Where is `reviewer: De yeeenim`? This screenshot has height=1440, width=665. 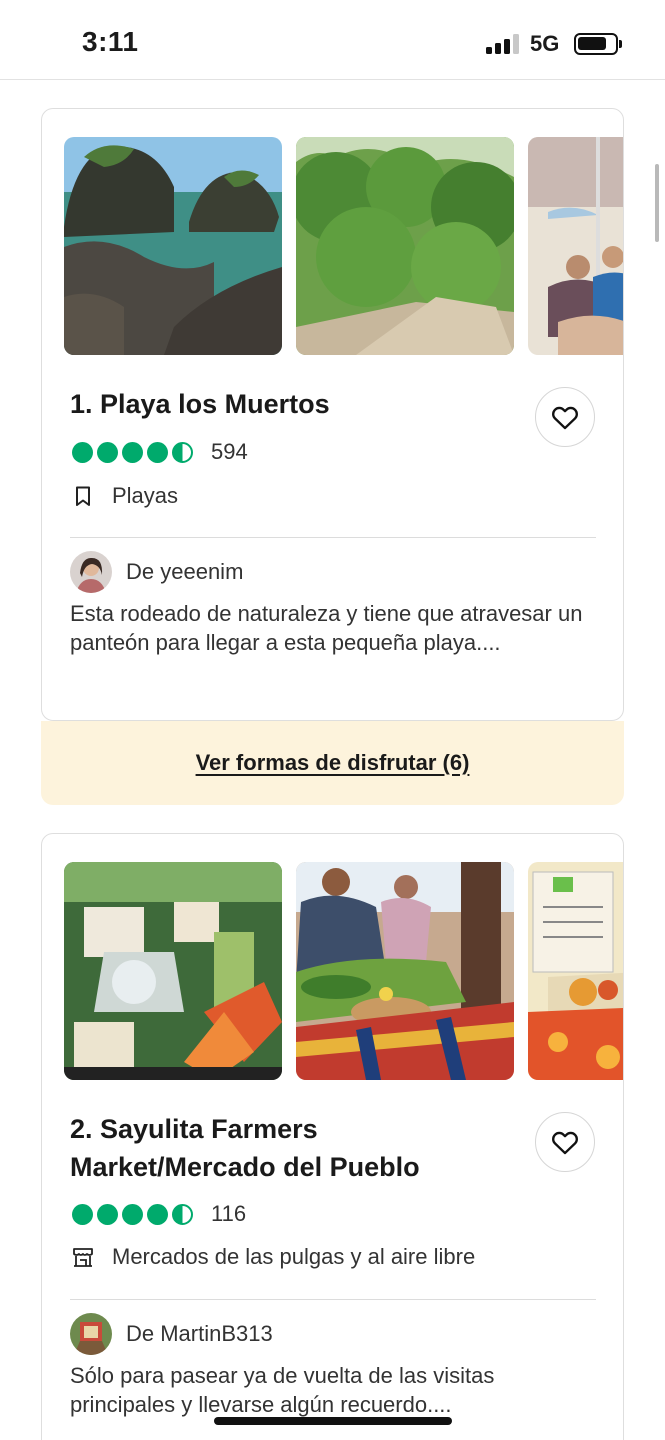 reviewer: De yeeenim is located at coordinates (156, 572).